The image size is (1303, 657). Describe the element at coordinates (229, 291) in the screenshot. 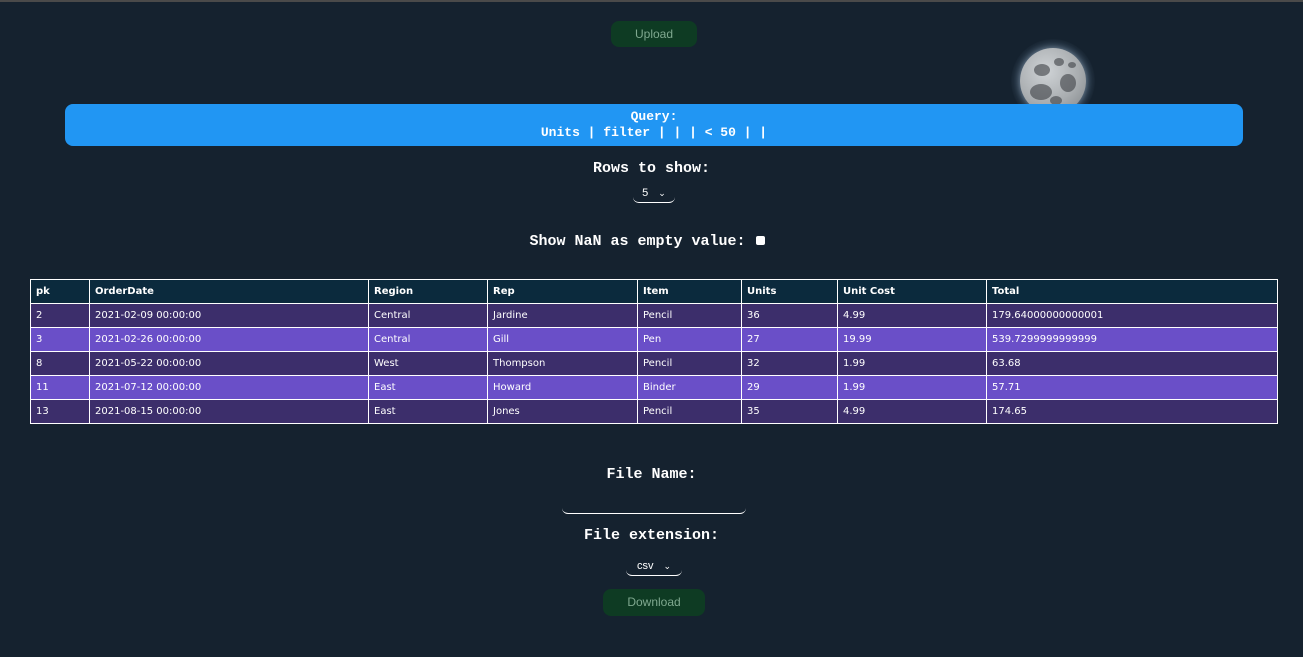

I see `column-header: OrderDate` at that location.